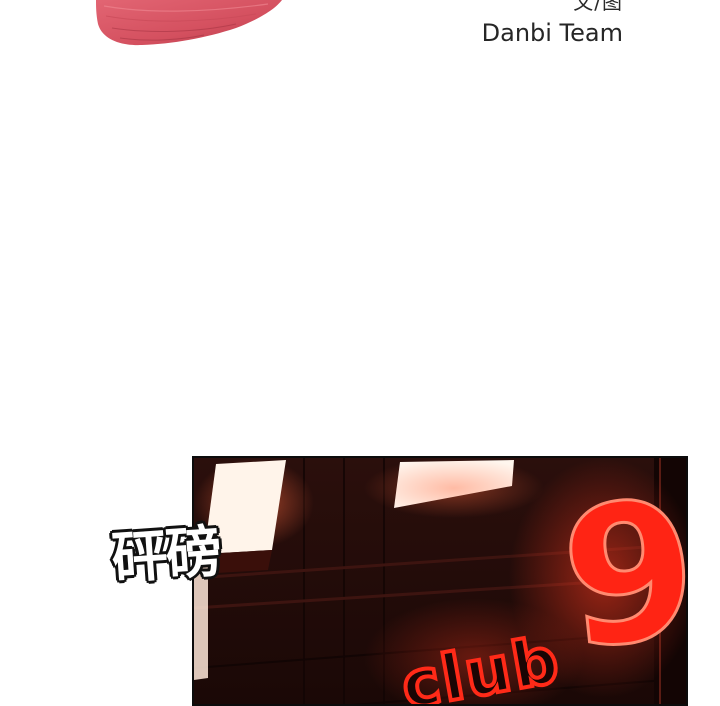  I want to click on credits-block: 文/图 Danbi Team, so click(552, 25).